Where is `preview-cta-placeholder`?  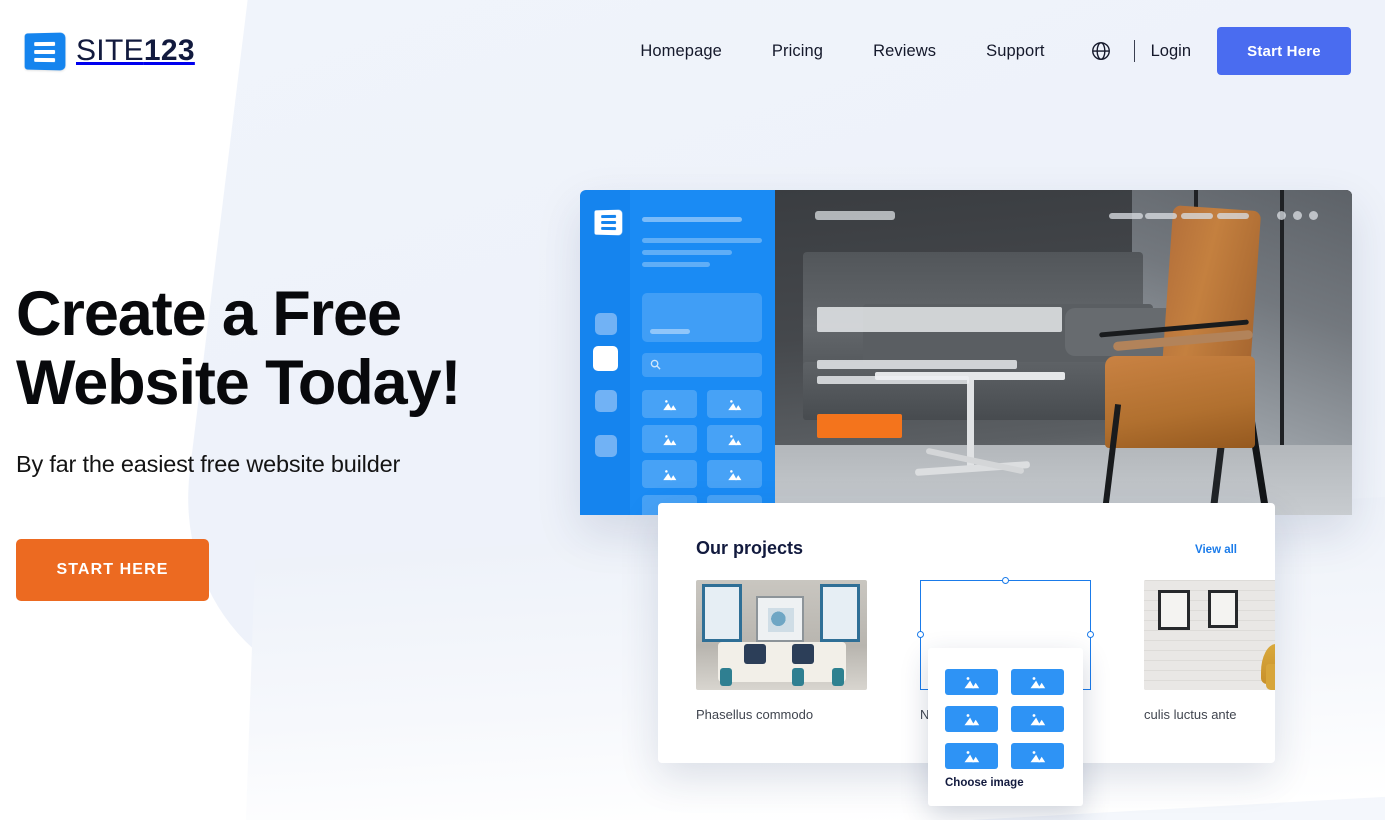
preview-cta-placeholder is located at coordinates (859, 426).